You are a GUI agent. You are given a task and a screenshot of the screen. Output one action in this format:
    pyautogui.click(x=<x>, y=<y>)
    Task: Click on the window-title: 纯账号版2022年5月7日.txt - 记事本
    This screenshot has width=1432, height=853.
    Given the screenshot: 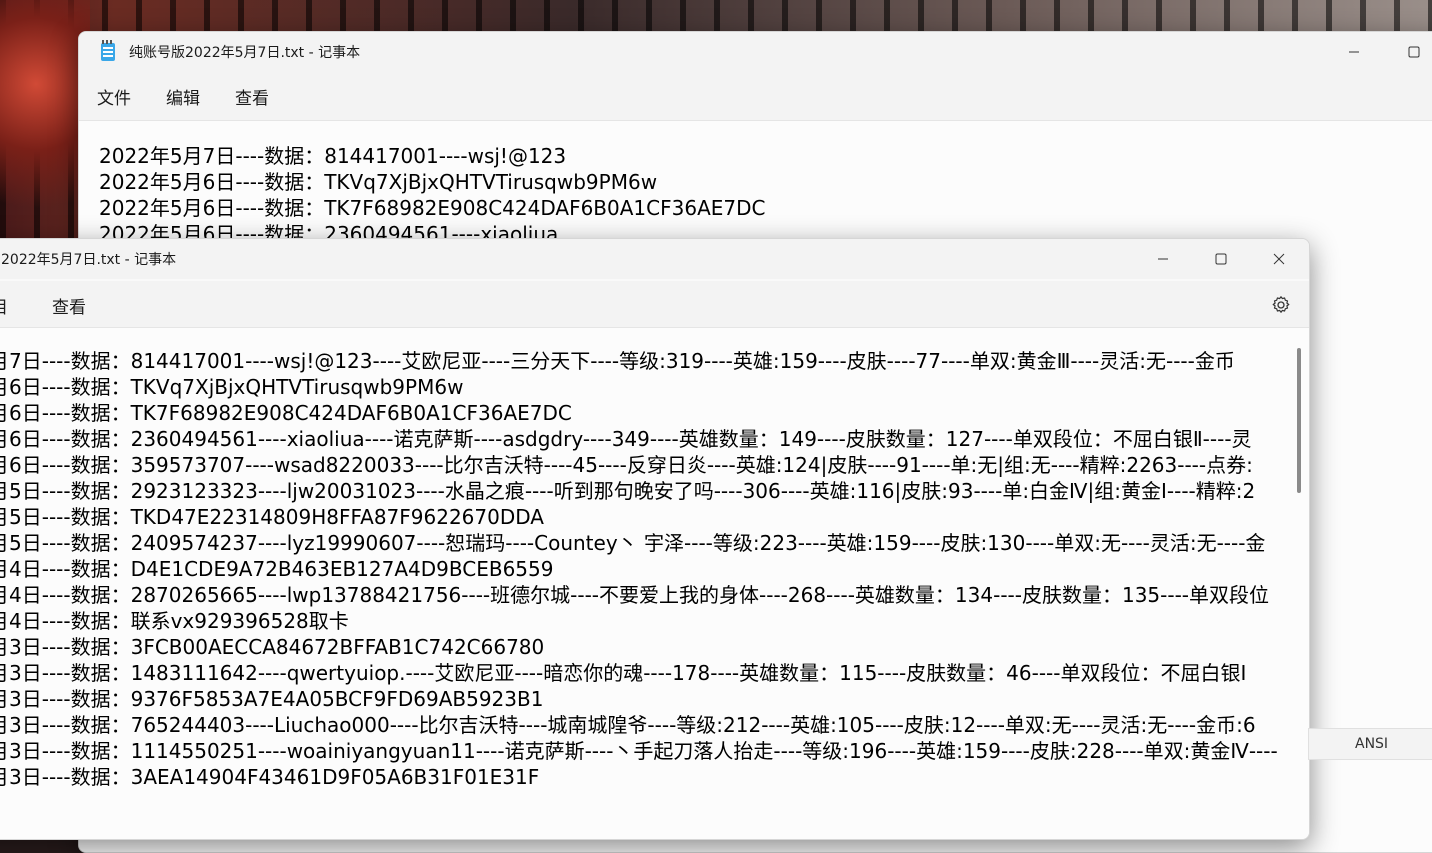 What is the action you would take?
    pyautogui.click(x=245, y=53)
    